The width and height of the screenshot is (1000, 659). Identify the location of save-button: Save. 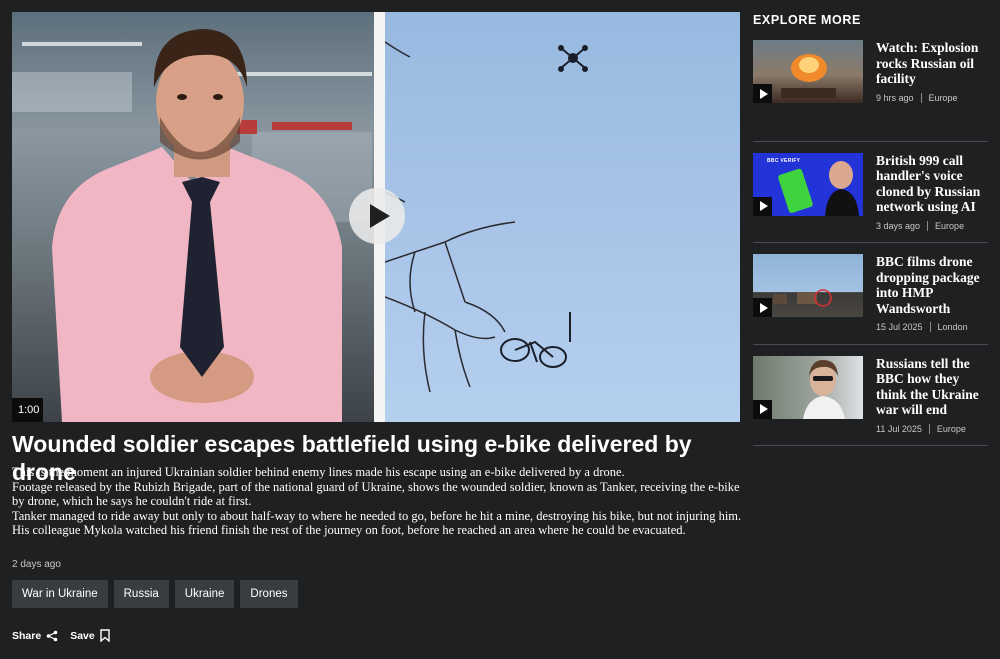
(90, 635).